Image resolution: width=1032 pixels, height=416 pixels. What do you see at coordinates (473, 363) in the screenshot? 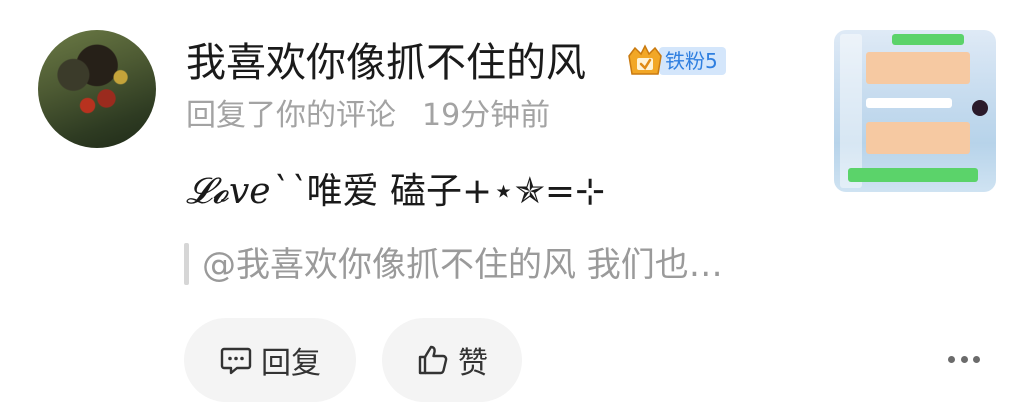
I see `like-label: 赞` at bounding box center [473, 363].